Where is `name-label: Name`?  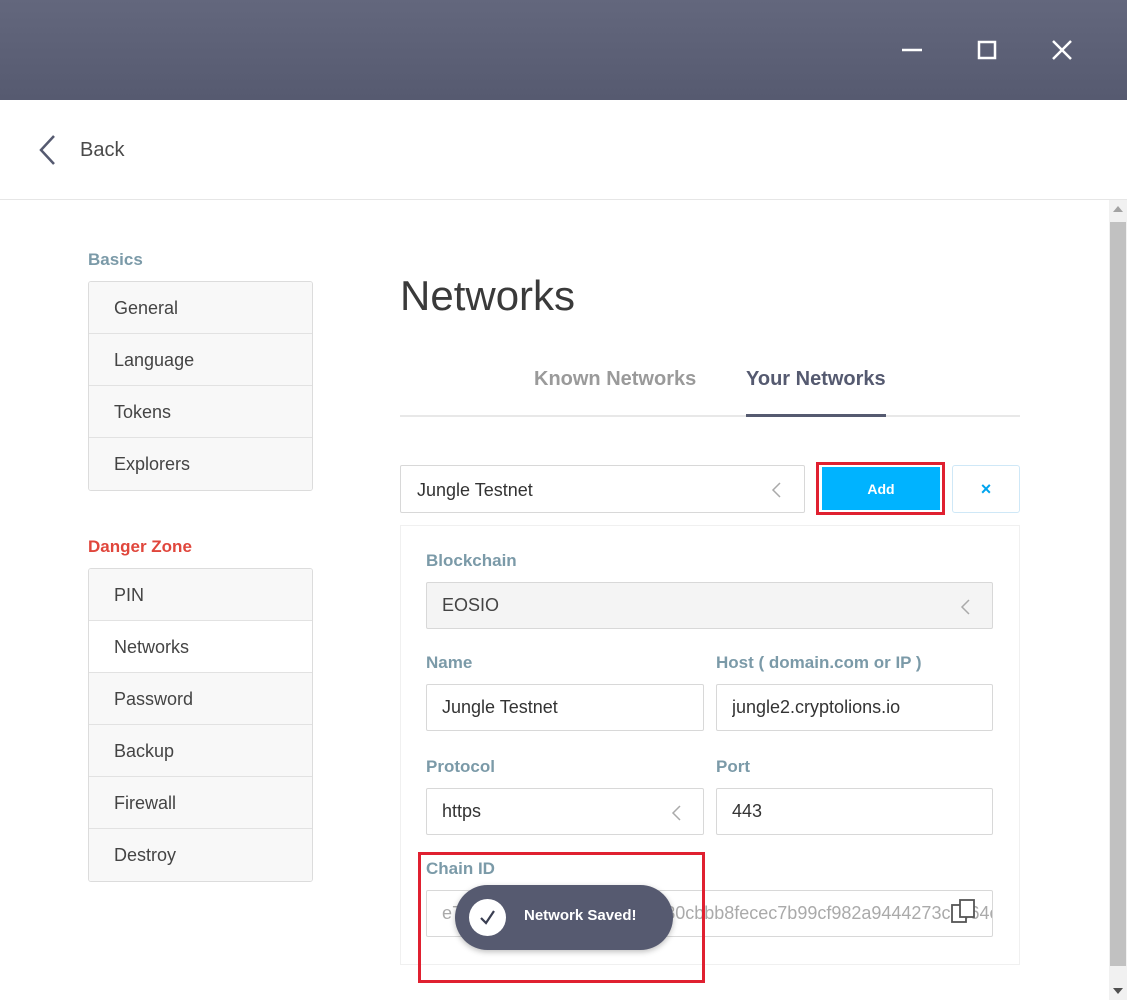
name-label: Name is located at coordinates (449, 662).